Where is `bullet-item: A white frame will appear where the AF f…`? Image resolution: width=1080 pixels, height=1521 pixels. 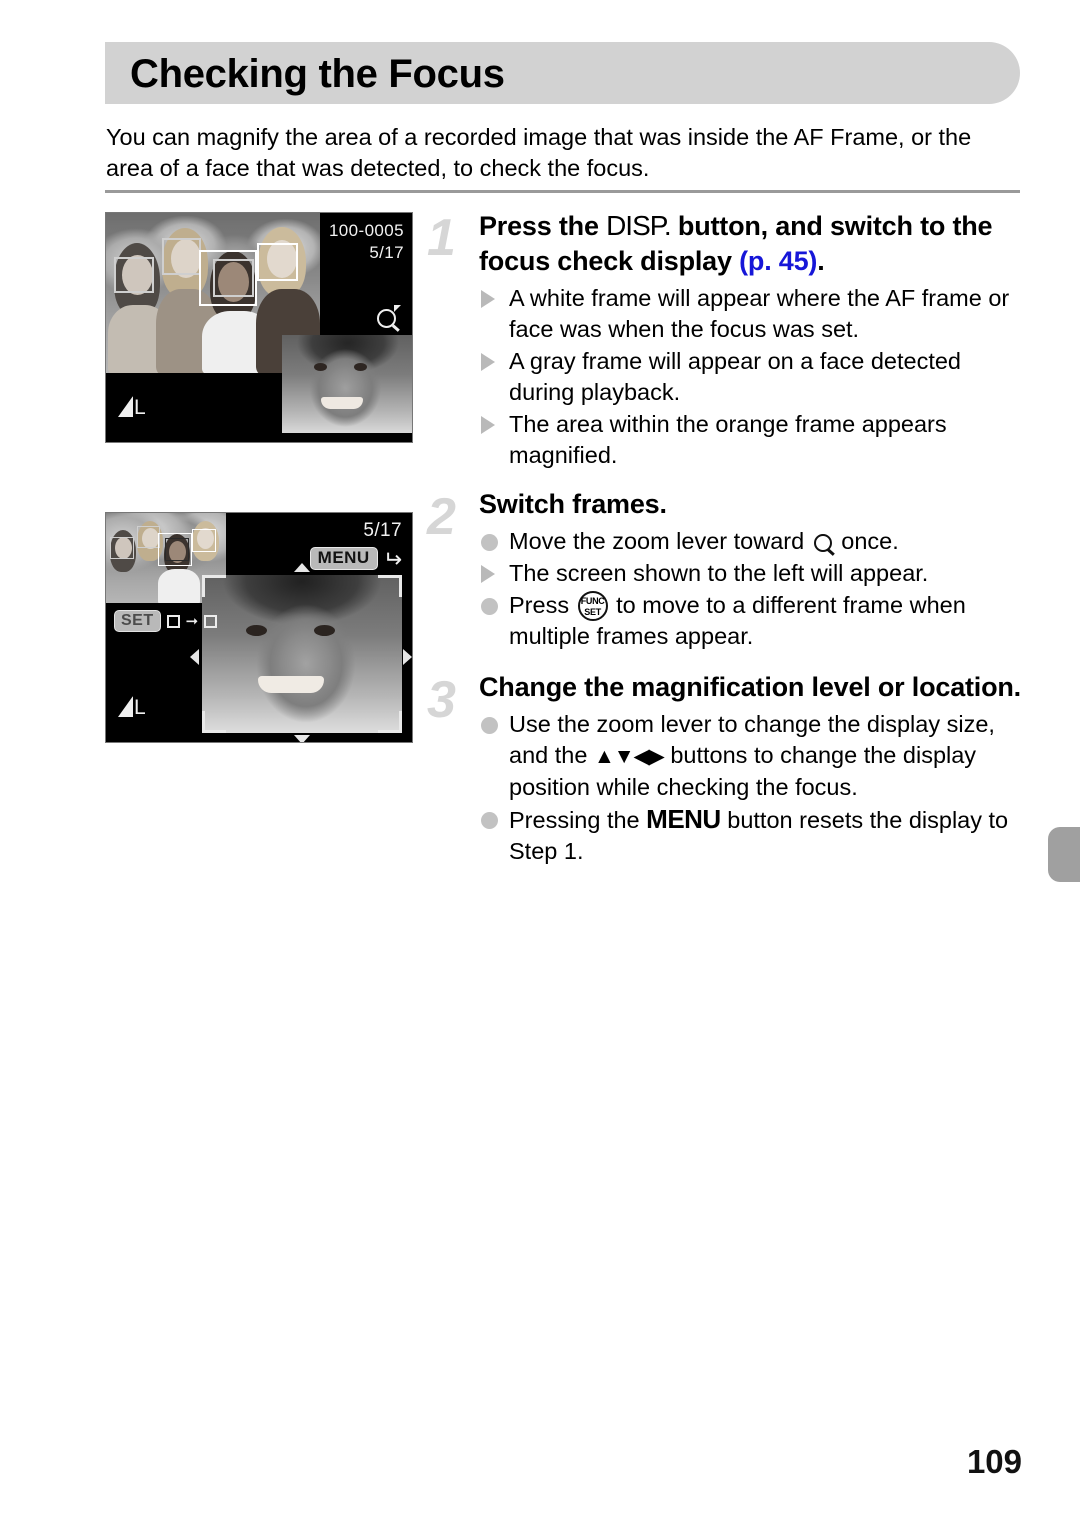
bullet-item: A white frame will appear where the AF f… is located at coordinates (750, 314).